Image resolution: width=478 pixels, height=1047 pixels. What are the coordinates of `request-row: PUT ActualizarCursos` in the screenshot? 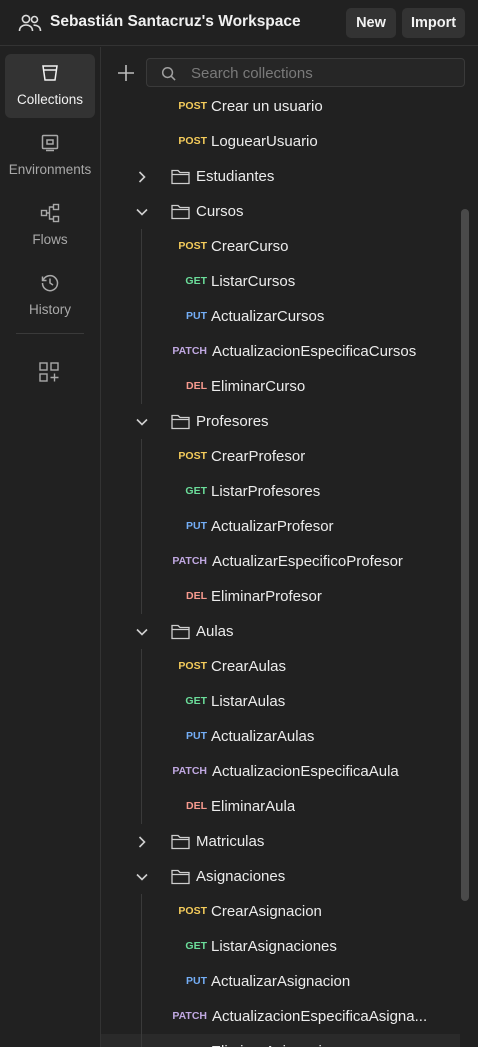 It's located at (280, 316).